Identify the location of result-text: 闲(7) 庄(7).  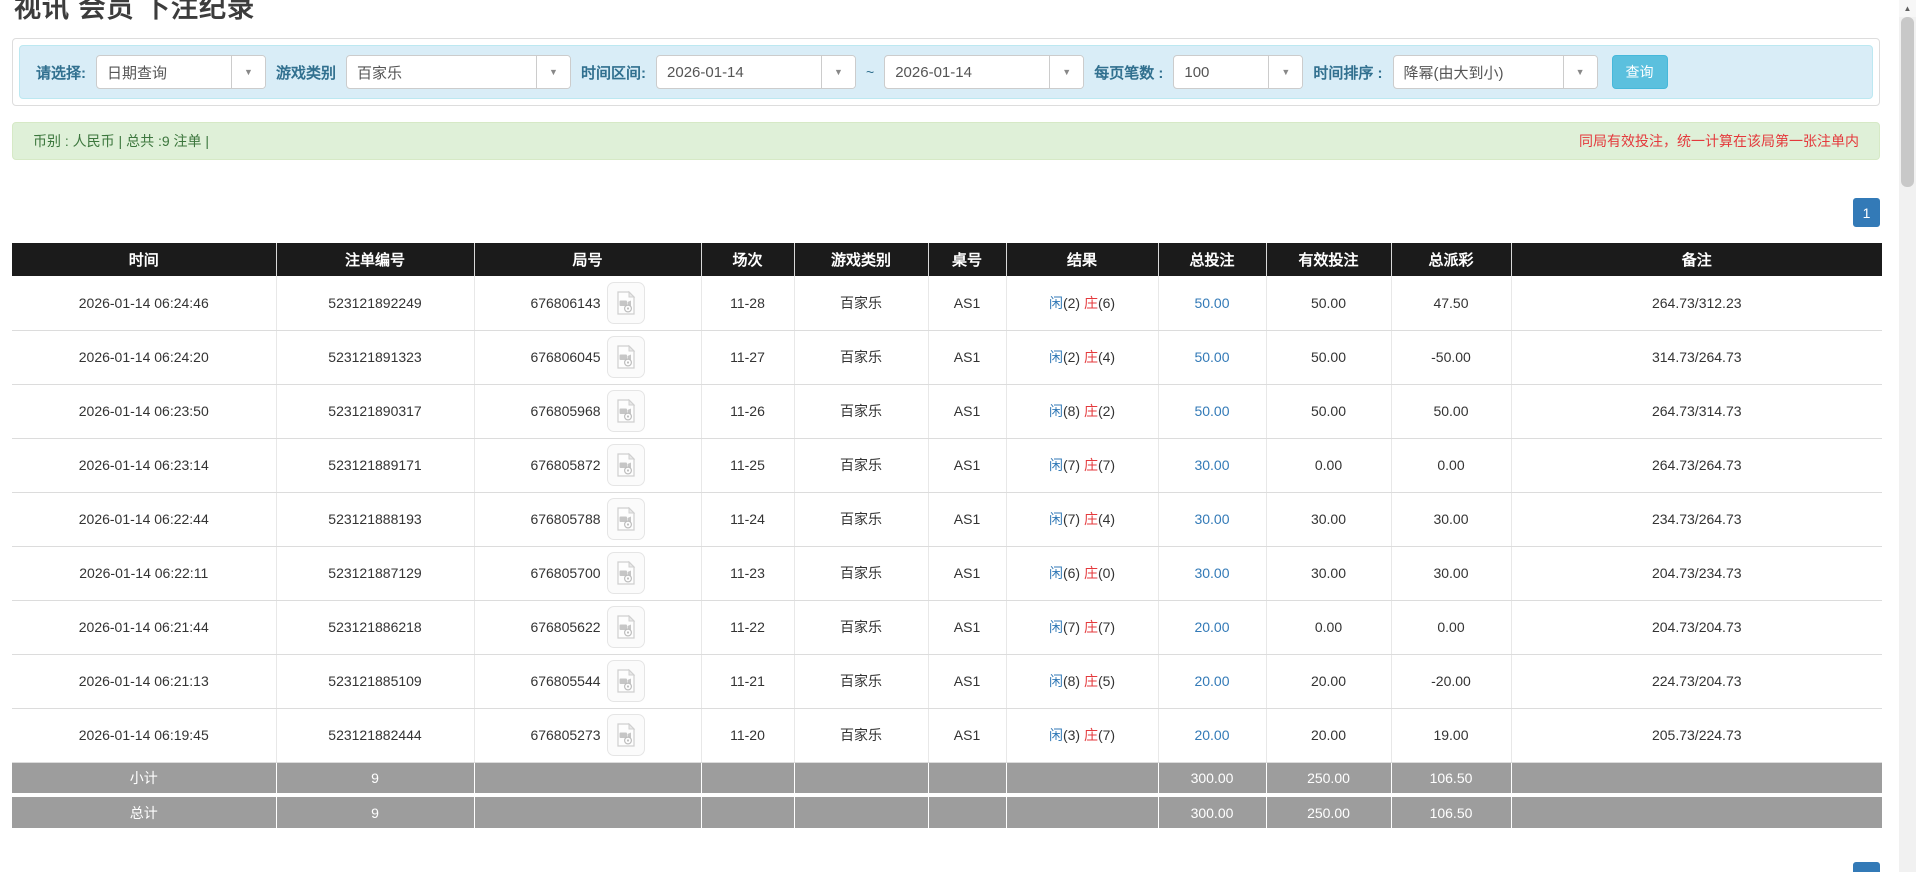
(1082, 627).